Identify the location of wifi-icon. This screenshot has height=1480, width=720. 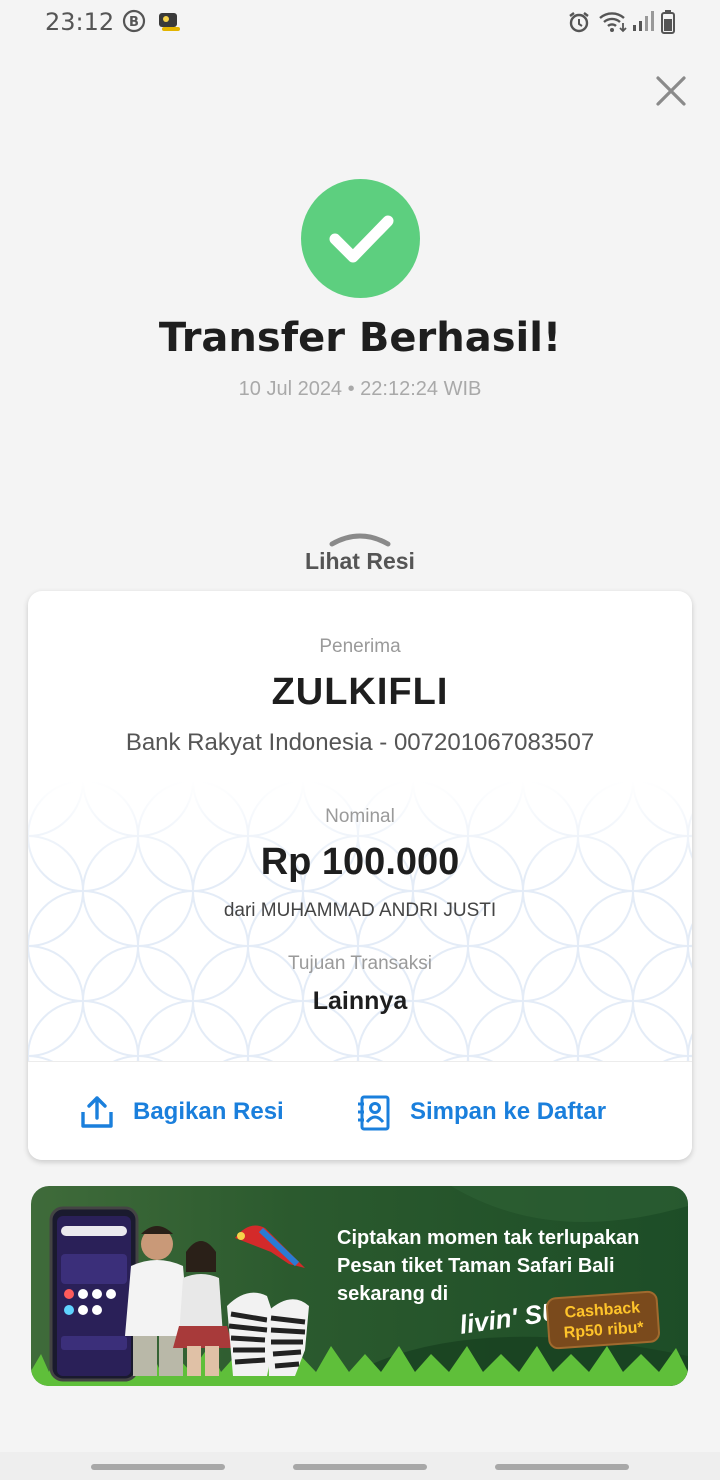
(613, 24).